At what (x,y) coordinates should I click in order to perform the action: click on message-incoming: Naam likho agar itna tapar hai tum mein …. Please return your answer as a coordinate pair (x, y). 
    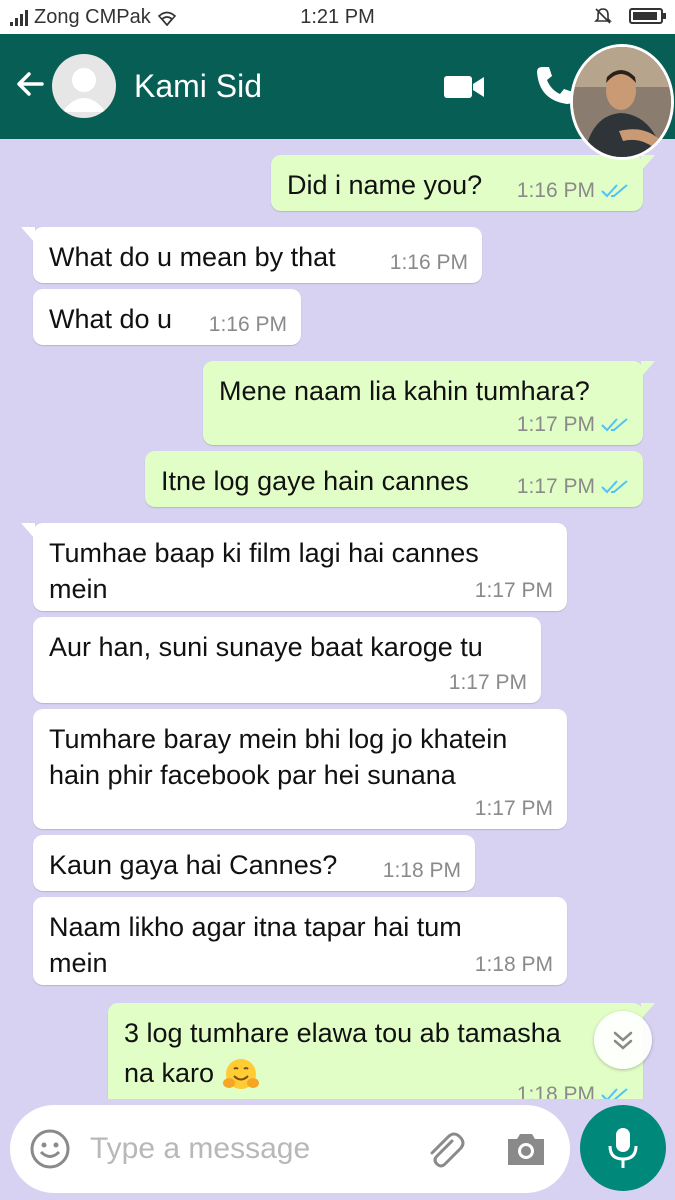
    Looking at the image, I should click on (300, 941).